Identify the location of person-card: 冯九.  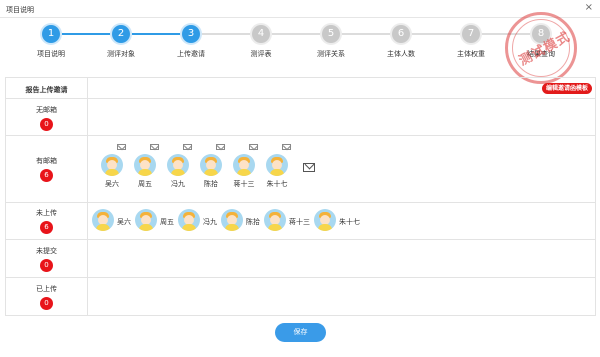
(178, 171).